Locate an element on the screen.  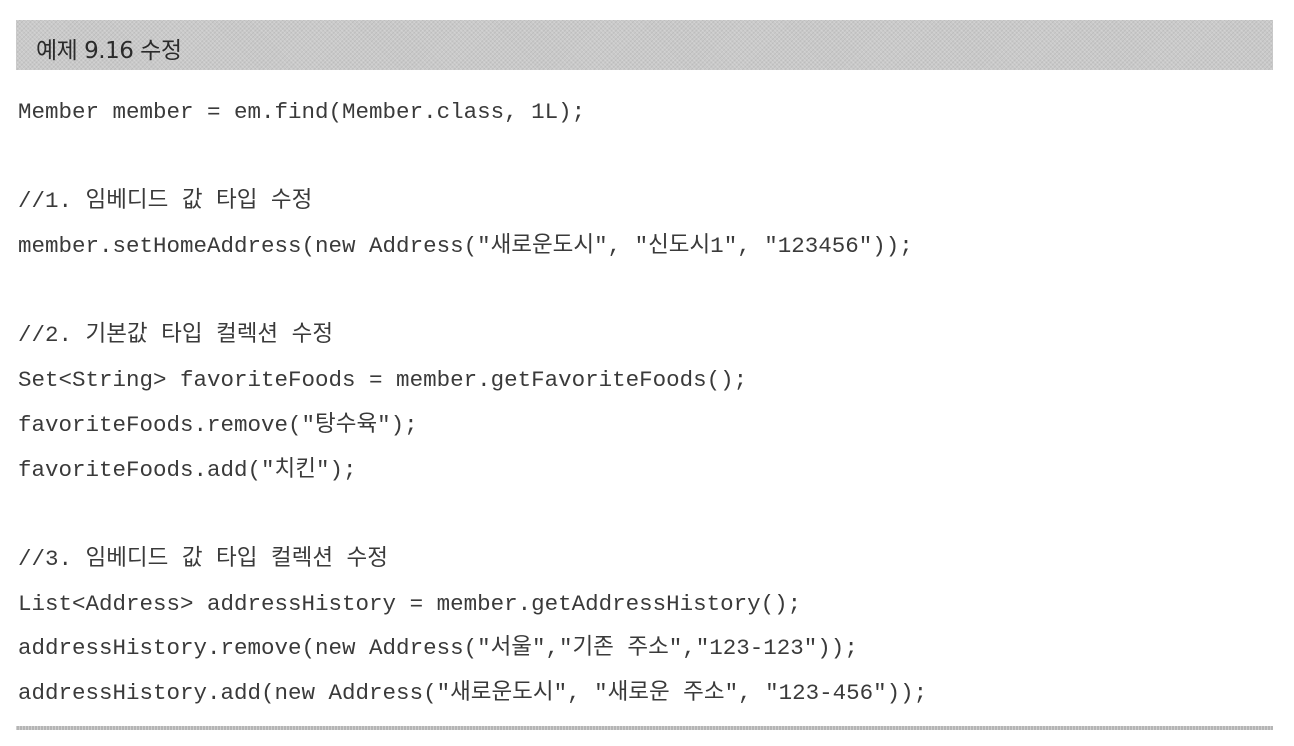
bottom-divider is located at coordinates (644, 728).